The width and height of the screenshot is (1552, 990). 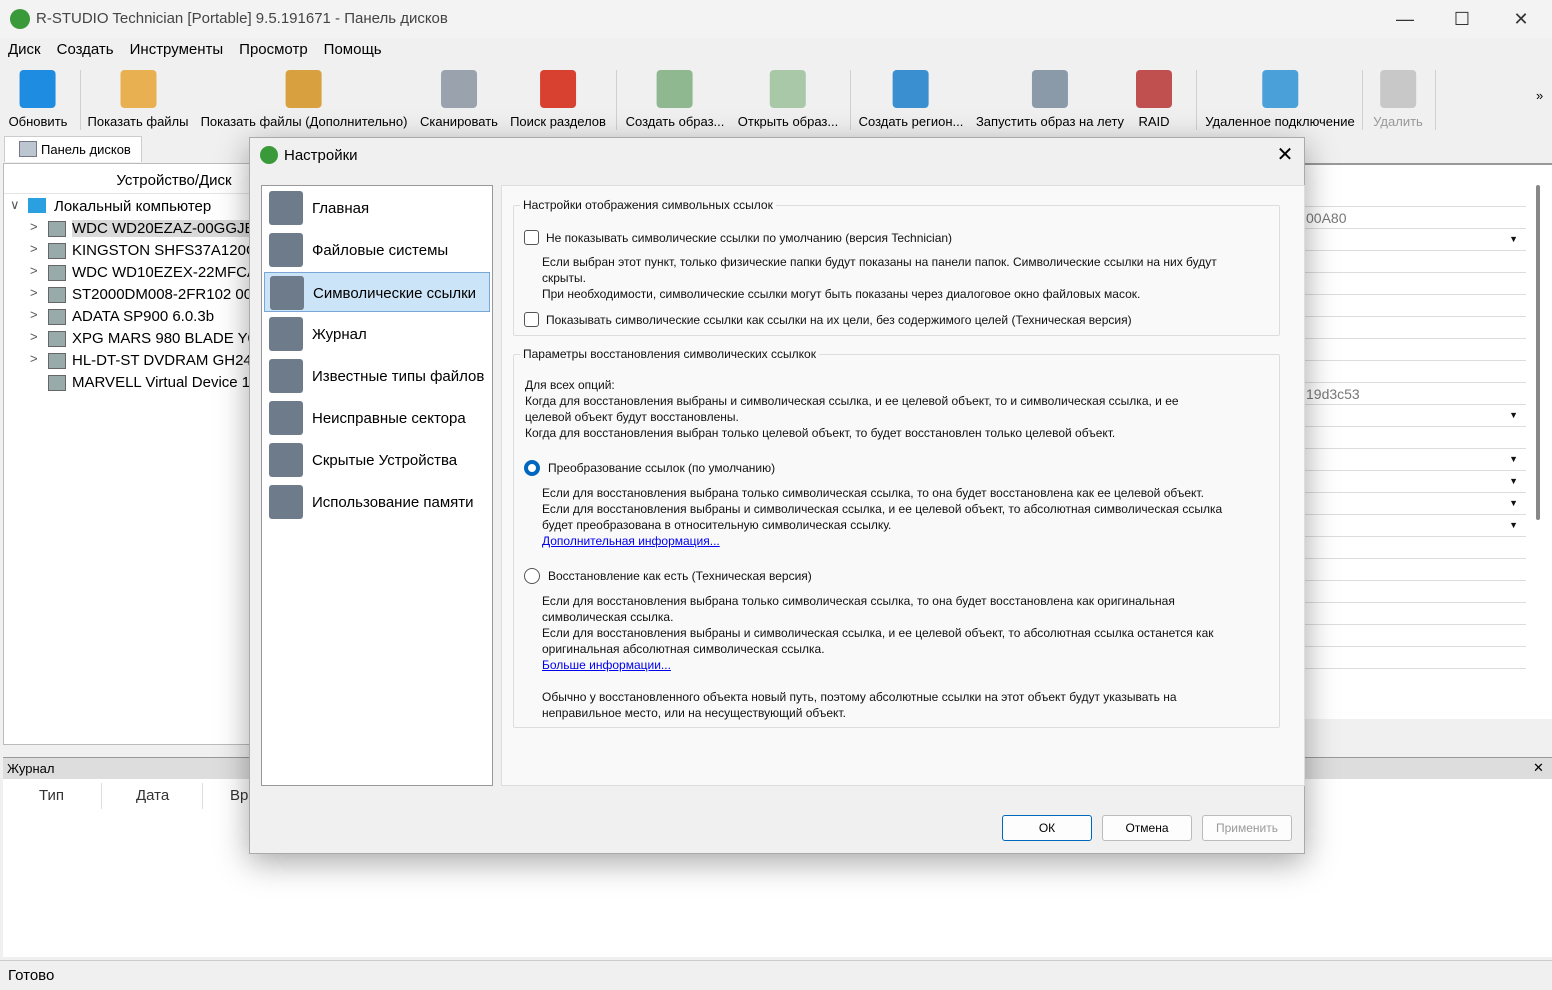 What do you see at coordinates (73, 149) in the screenshot?
I see `tab-disk-panel: Панель дисков` at bounding box center [73, 149].